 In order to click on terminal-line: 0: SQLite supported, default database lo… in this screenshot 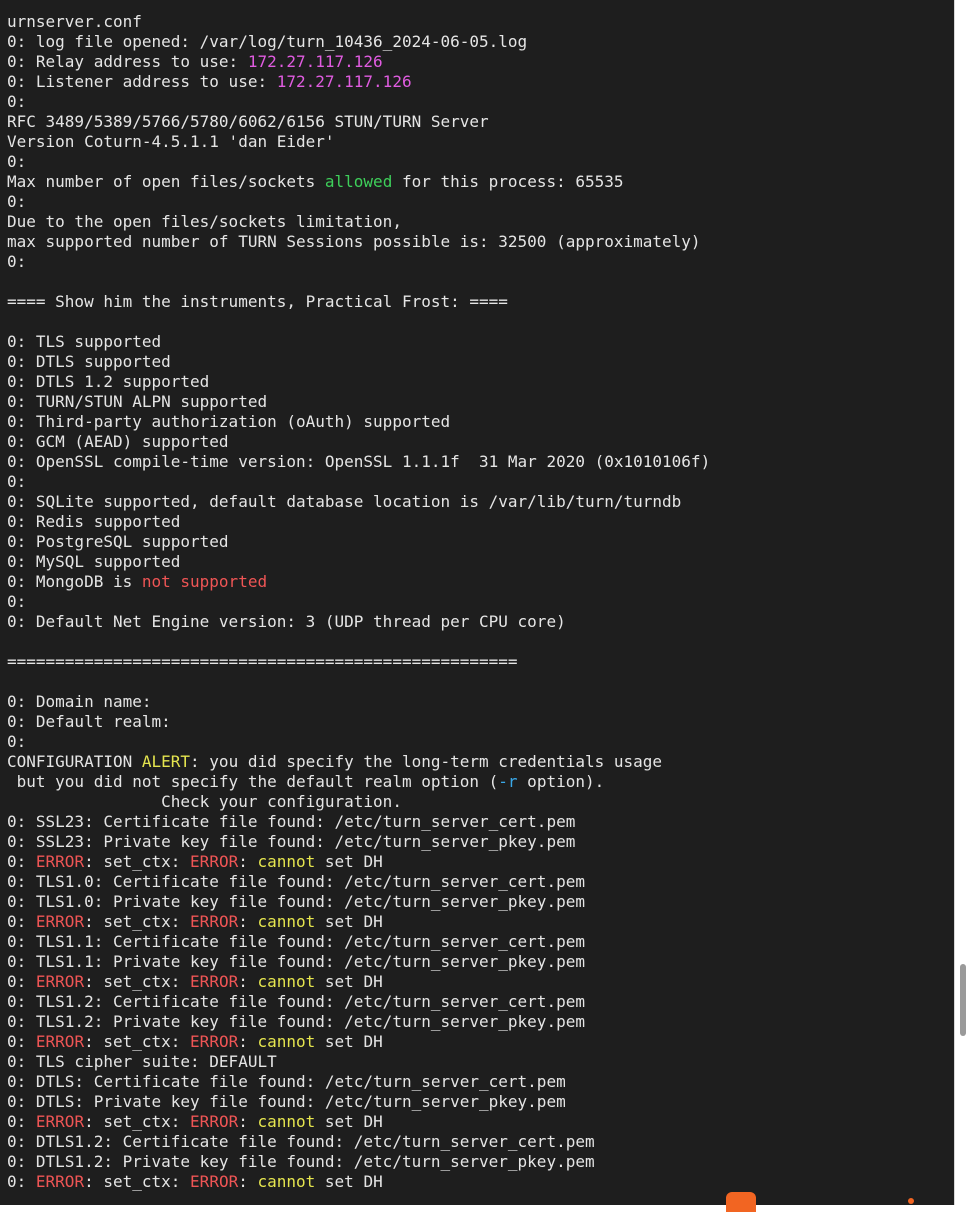, I will do `click(358, 502)`.